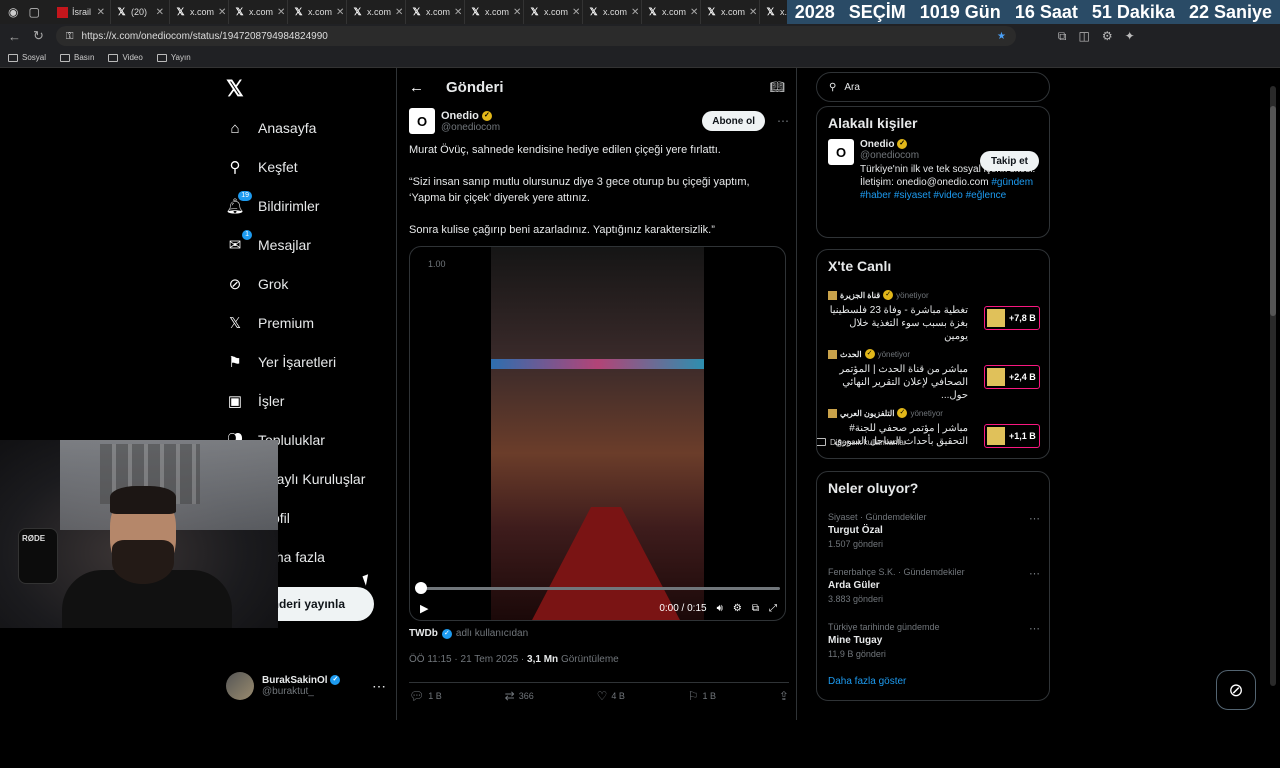 This screenshot has width=1280, height=768. What do you see at coordinates (235, 89) in the screenshot?
I see `x-logo-icon: 𝕏` at bounding box center [235, 89].